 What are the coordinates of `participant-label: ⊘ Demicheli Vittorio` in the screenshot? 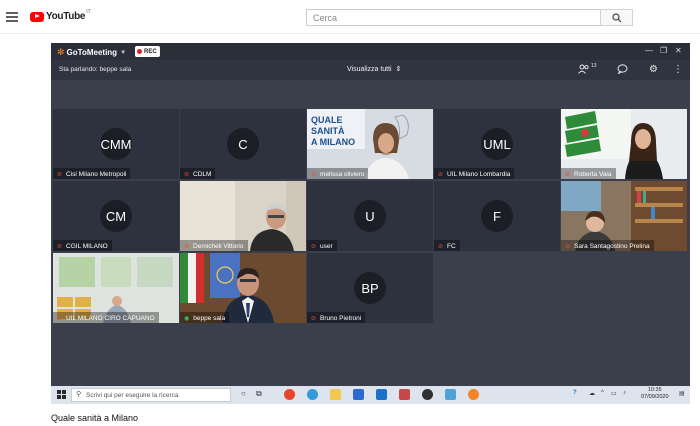 It's located at (214, 245).